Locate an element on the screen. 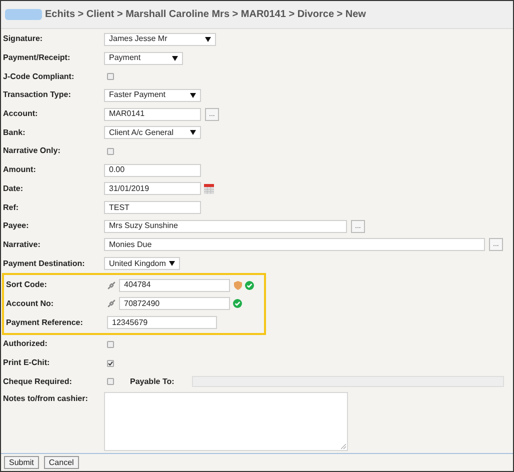 The width and height of the screenshot is (514, 472). field-label: Sort Code: is located at coordinates (27, 285).